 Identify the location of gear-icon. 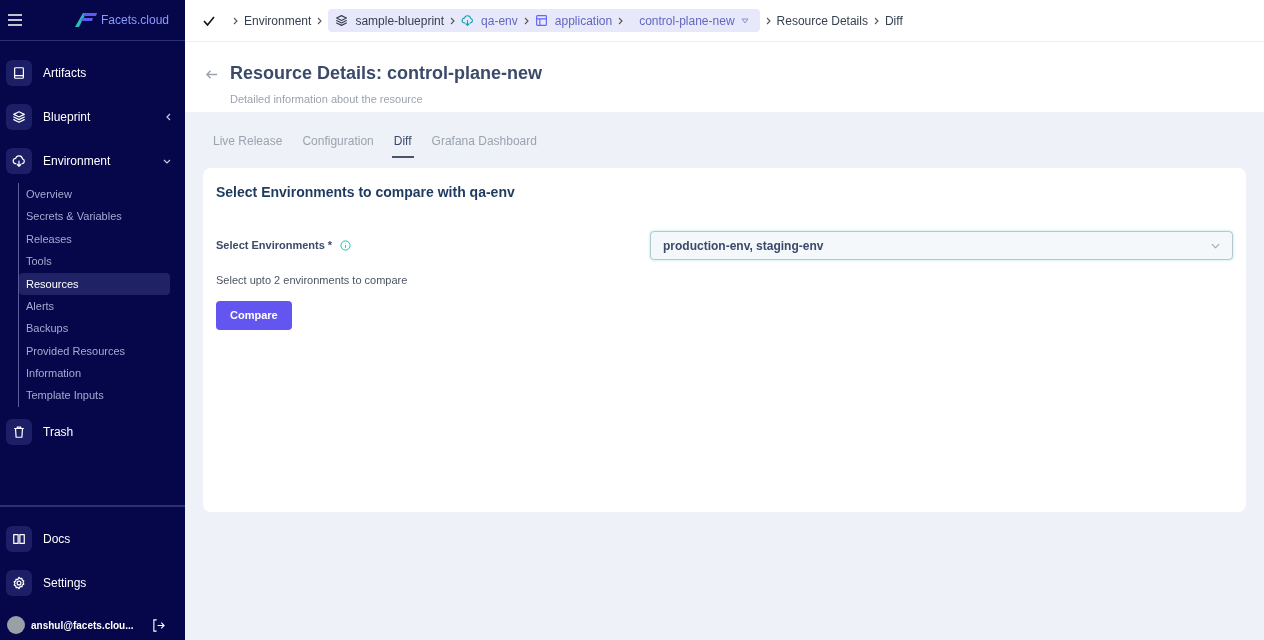
(19, 583).